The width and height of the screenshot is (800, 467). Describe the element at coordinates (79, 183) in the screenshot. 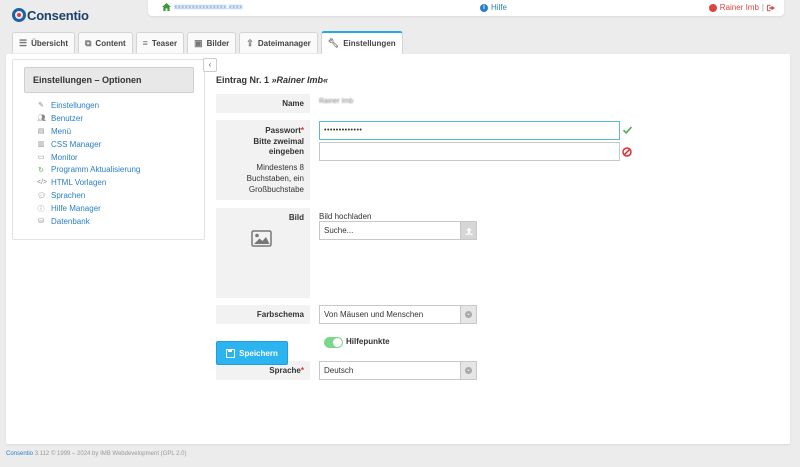

I see `sidebar-item-label: HTML Vorlagen` at that location.